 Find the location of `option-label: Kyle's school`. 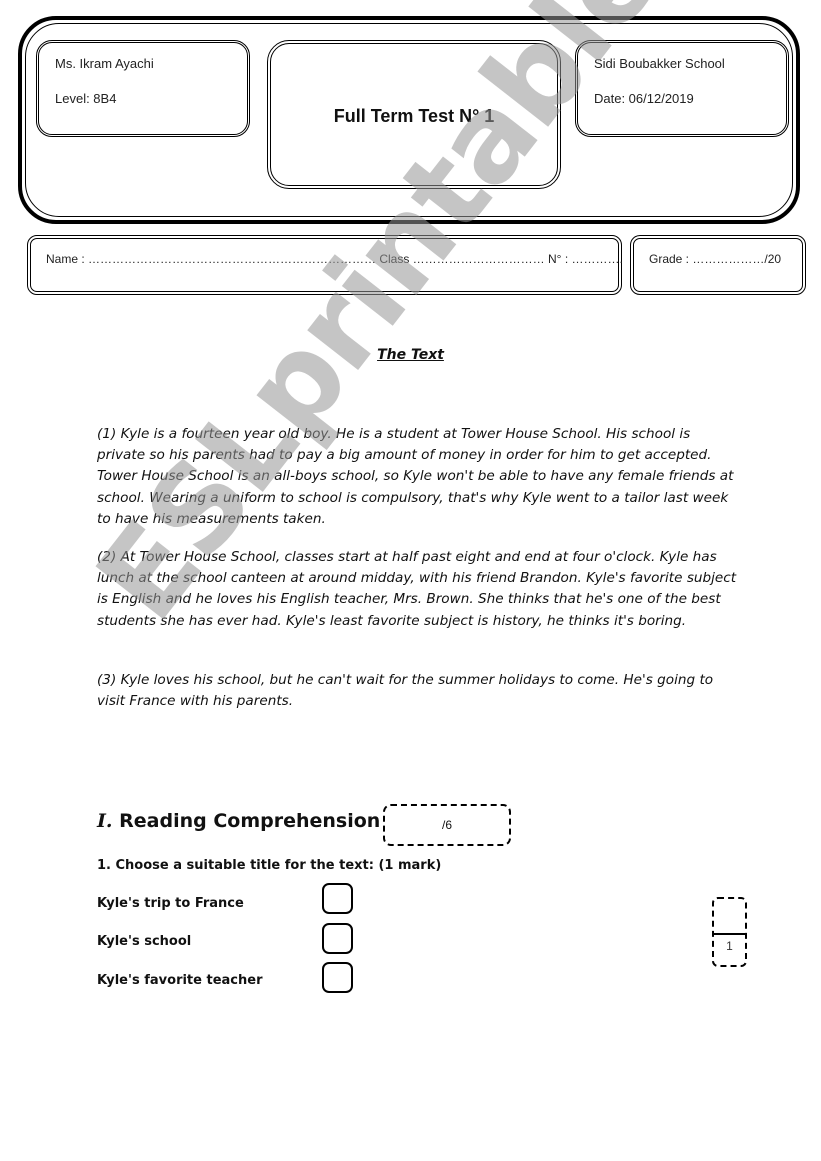

option-label: Kyle's school is located at coordinates (144, 941).